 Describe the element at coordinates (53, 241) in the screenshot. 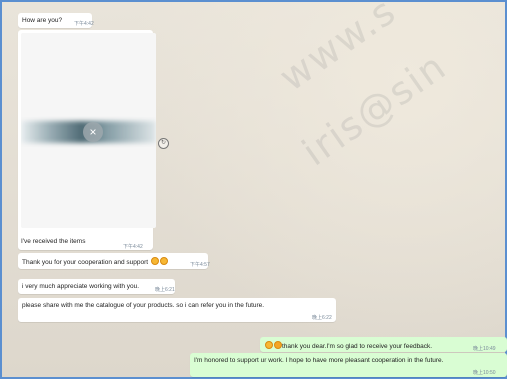

I see `image-caption: I've received the items` at that location.